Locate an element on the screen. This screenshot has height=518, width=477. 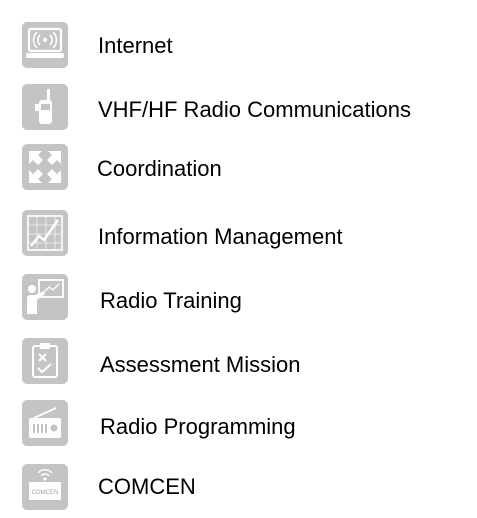
item-label-radio-training: Radio Training is located at coordinates (171, 300).